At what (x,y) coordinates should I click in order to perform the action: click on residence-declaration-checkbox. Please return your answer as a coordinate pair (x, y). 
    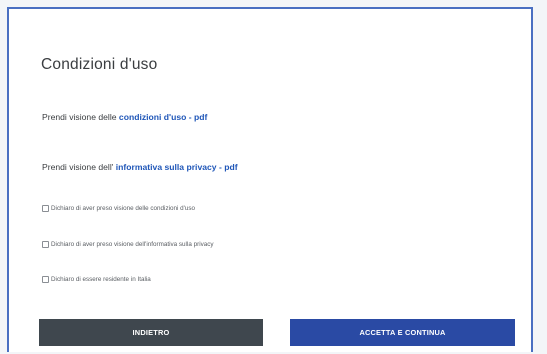
    Looking at the image, I should click on (45, 279).